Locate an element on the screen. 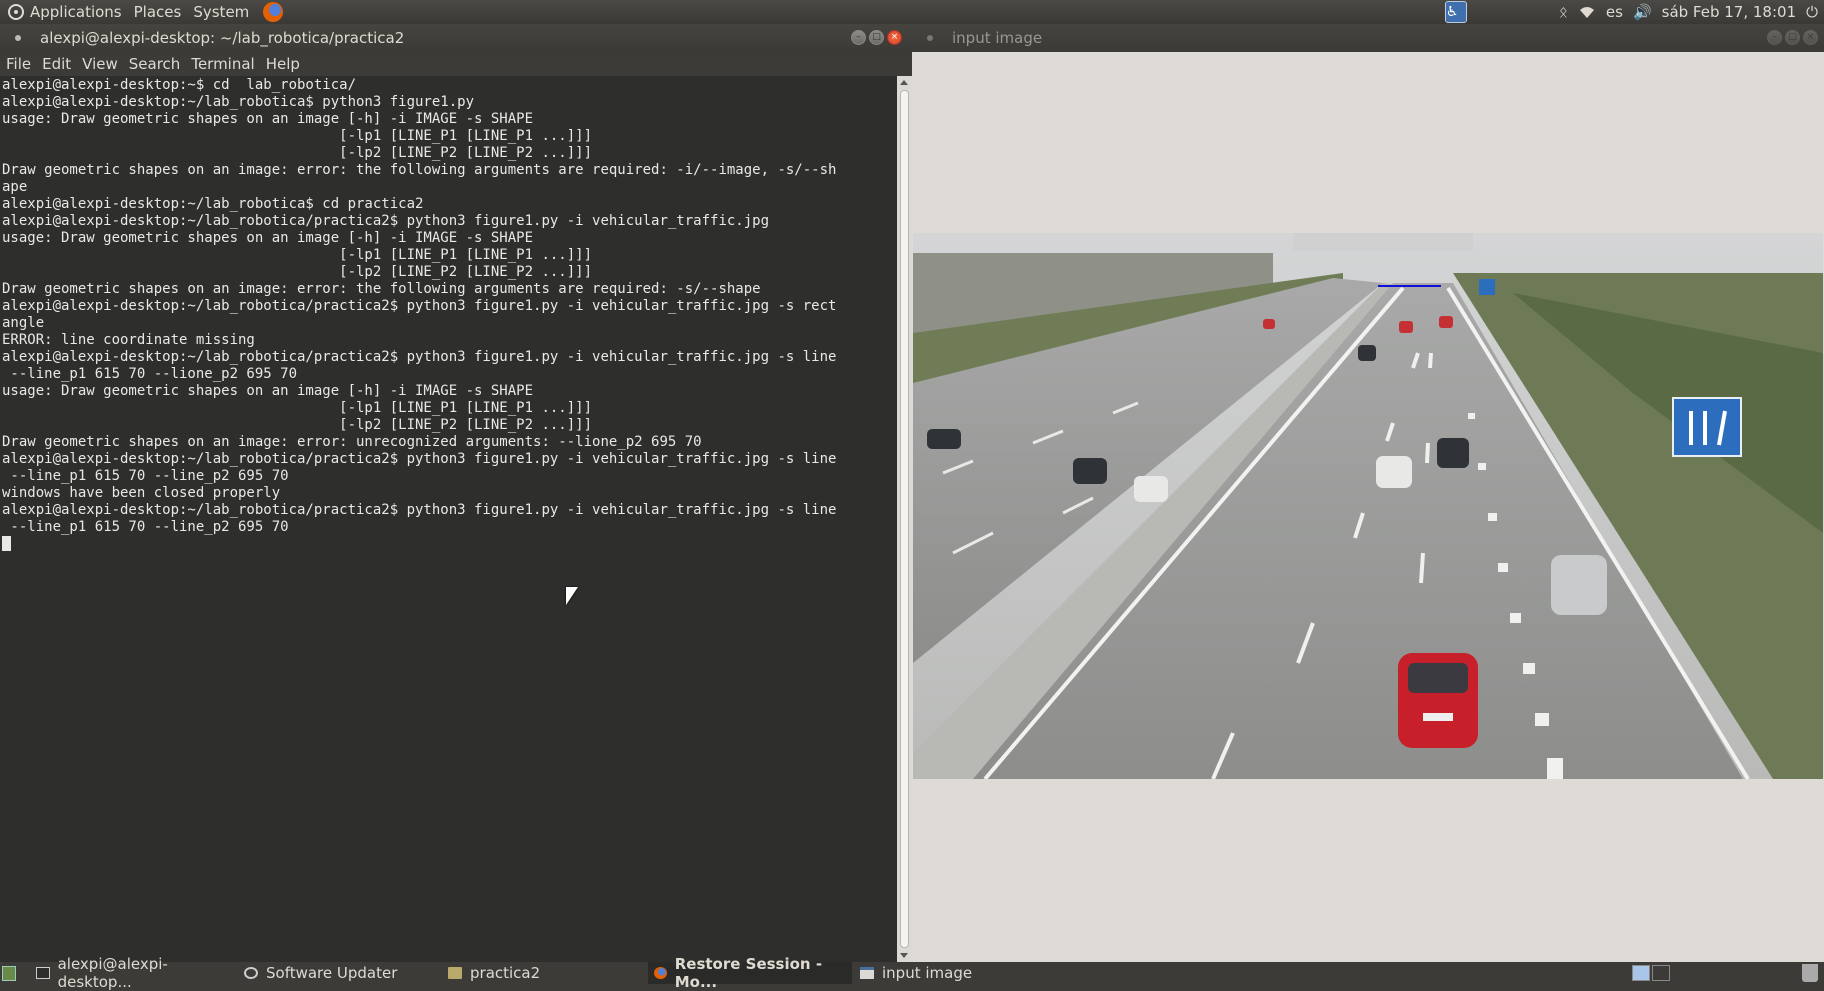  terminal-cursor is located at coordinates (6, 543).